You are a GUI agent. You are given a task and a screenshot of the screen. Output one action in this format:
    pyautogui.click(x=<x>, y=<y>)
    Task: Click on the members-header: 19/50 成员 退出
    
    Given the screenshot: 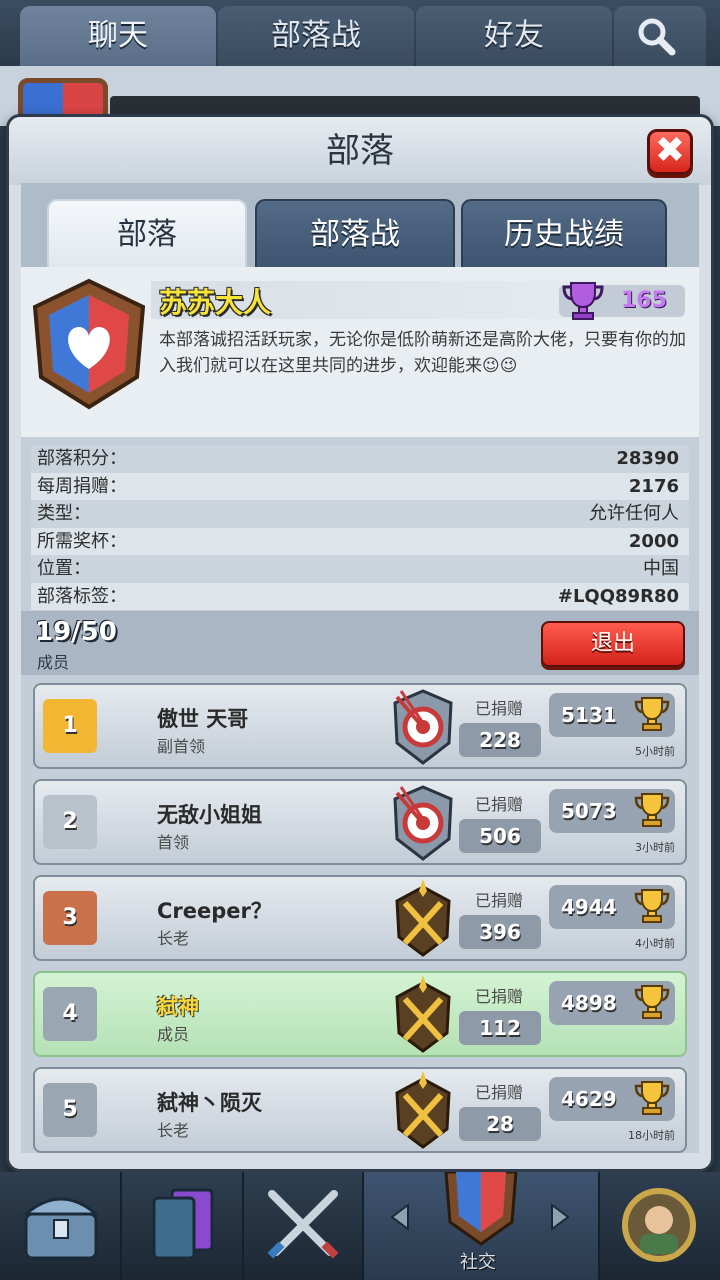 What is the action you would take?
    pyautogui.click(x=360, y=643)
    